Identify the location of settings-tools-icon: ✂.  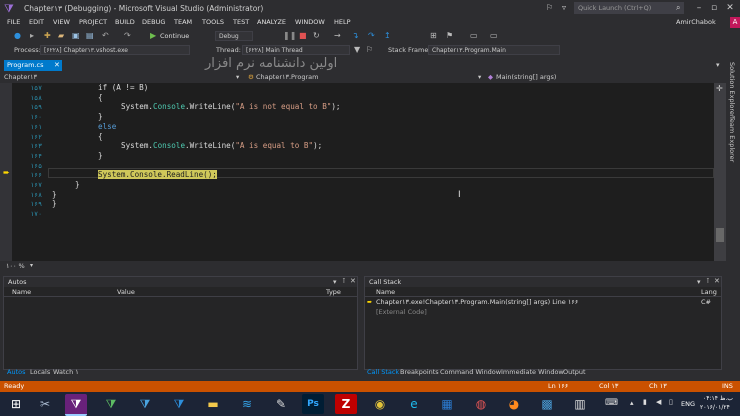
(45, 404).